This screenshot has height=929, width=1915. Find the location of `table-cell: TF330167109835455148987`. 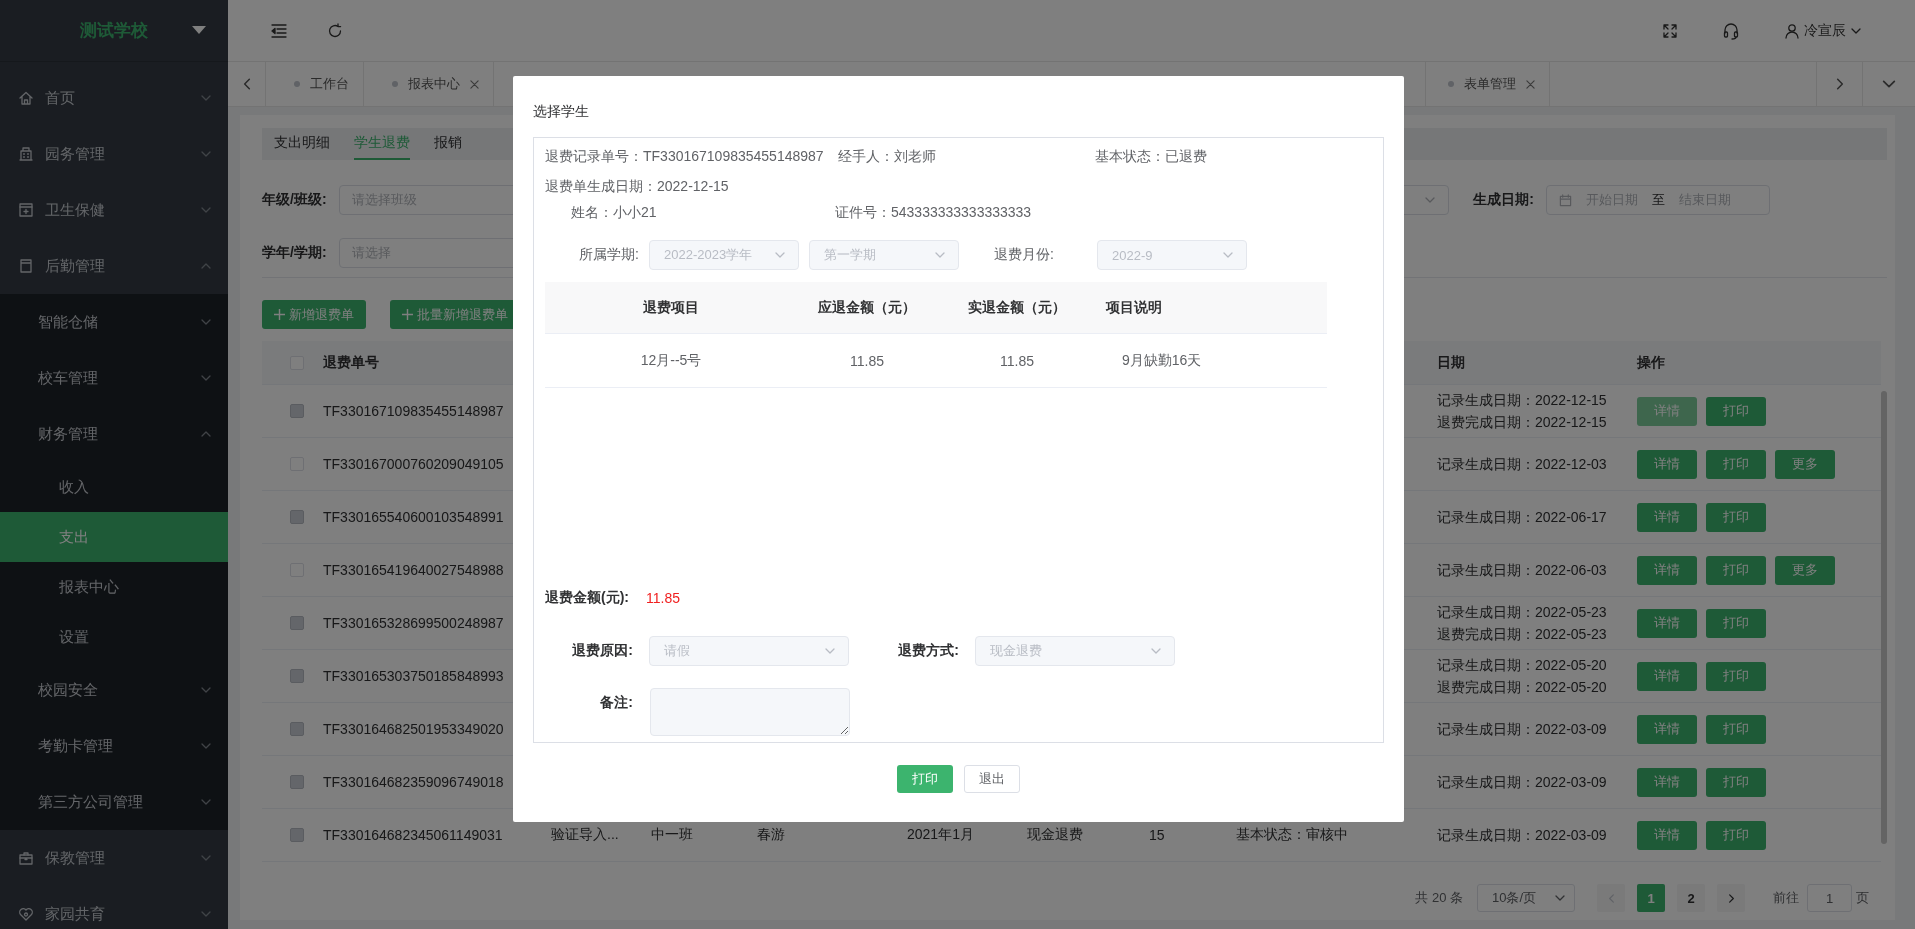

table-cell: TF330167109835455148987 is located at coordinates (413, 411).